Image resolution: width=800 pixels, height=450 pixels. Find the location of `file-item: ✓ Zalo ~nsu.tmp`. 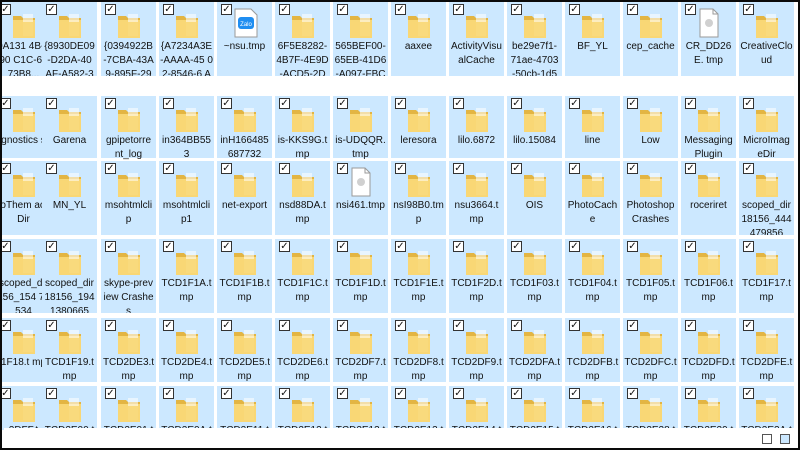

file-item: ✓ Zalo ~nsu.tmp is located at coordinates (244, 39).